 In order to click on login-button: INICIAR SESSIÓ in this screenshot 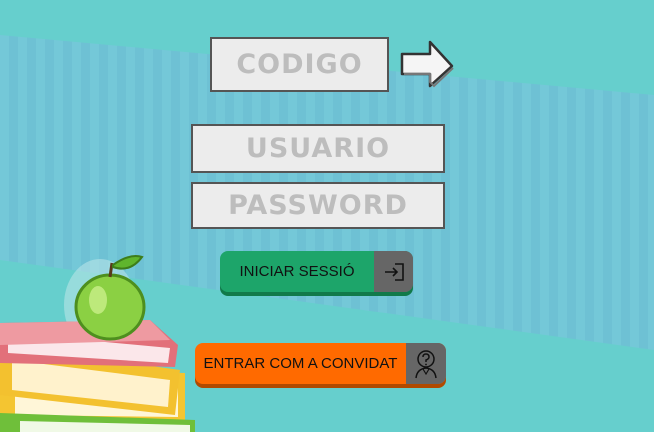, I will do `click(316, 271)`.